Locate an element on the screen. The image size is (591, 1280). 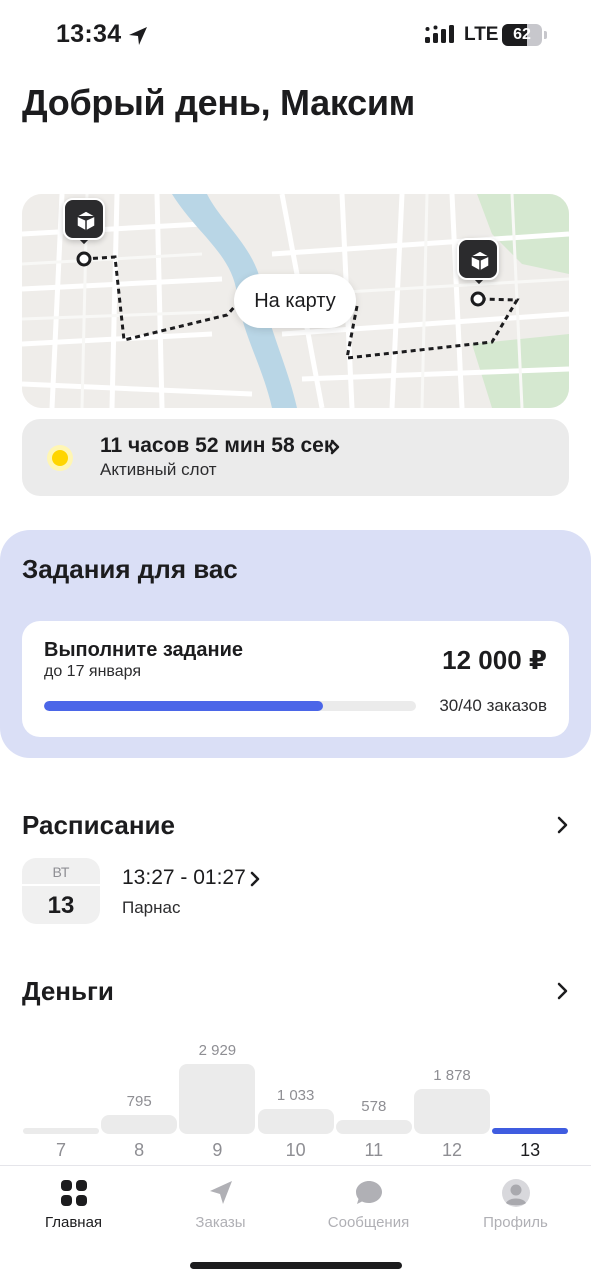
active-slot-card: 11 часов 52 мин 58 сек Активный слот is located at coordinates (295, 457).